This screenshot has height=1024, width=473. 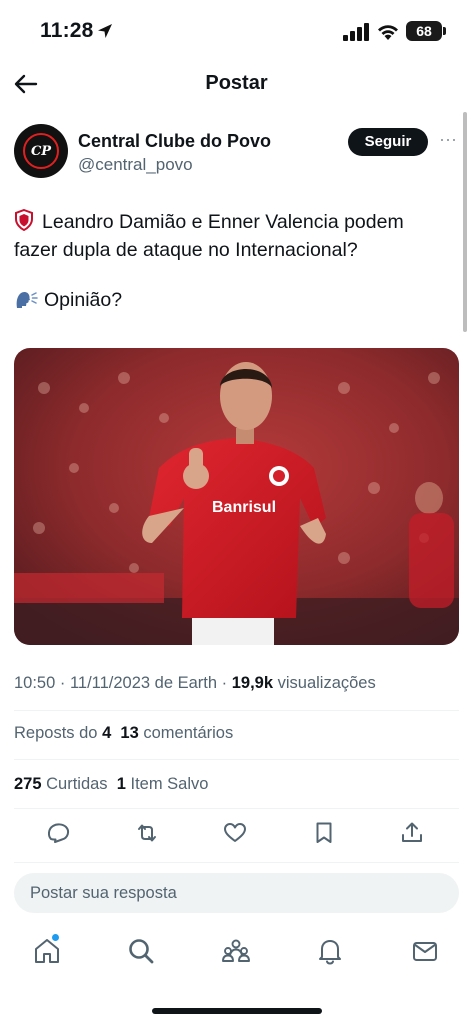 I want to click on comments-link: 13 comentários, so click(x=176, y=733).